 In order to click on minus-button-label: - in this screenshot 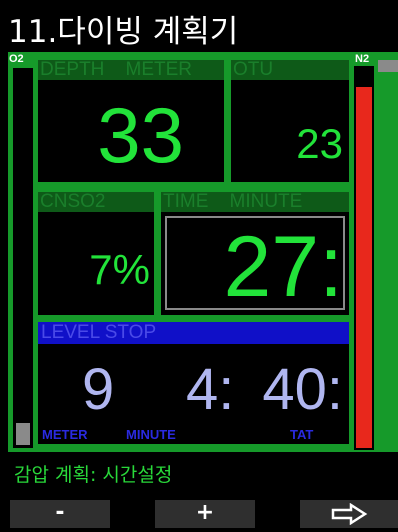, I will do `click(60, 512)`.